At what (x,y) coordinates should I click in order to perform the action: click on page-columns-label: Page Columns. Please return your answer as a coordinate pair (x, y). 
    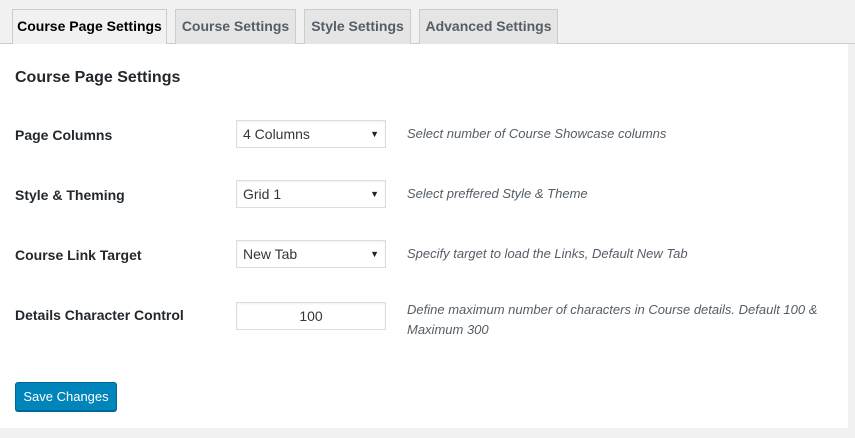
    Looking at the image, I should click on (64, 135).